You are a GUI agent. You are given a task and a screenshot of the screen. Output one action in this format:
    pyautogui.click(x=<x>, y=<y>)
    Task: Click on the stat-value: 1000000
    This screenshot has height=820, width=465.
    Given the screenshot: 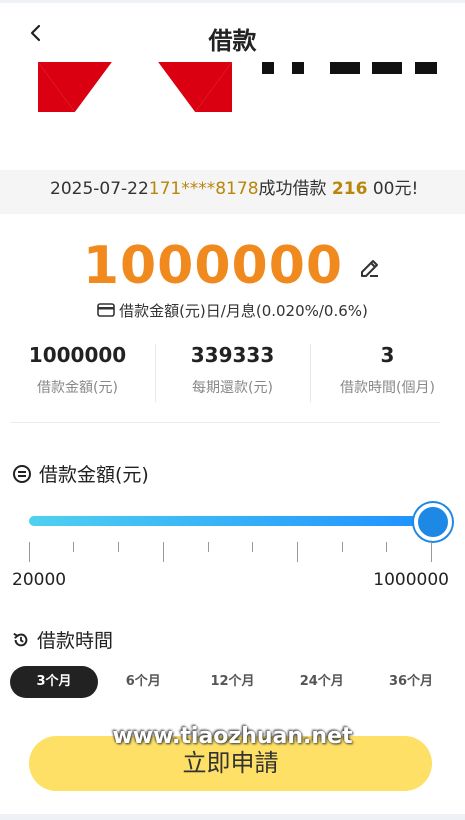 What is the action you would take?
    pyautogui.click(x=77, y=355)
    